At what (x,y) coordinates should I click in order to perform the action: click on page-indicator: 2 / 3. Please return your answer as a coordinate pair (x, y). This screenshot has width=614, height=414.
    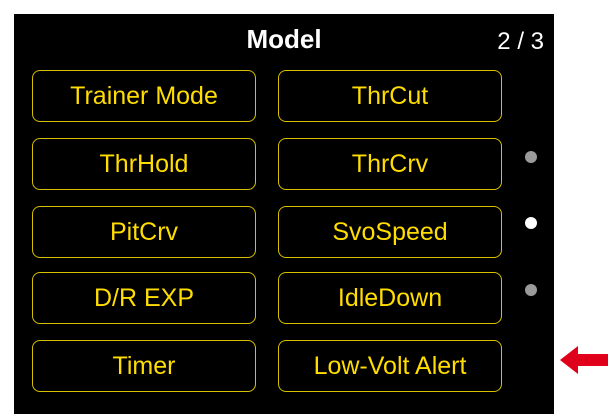
    Looking at the image, I should click on (520, 41).